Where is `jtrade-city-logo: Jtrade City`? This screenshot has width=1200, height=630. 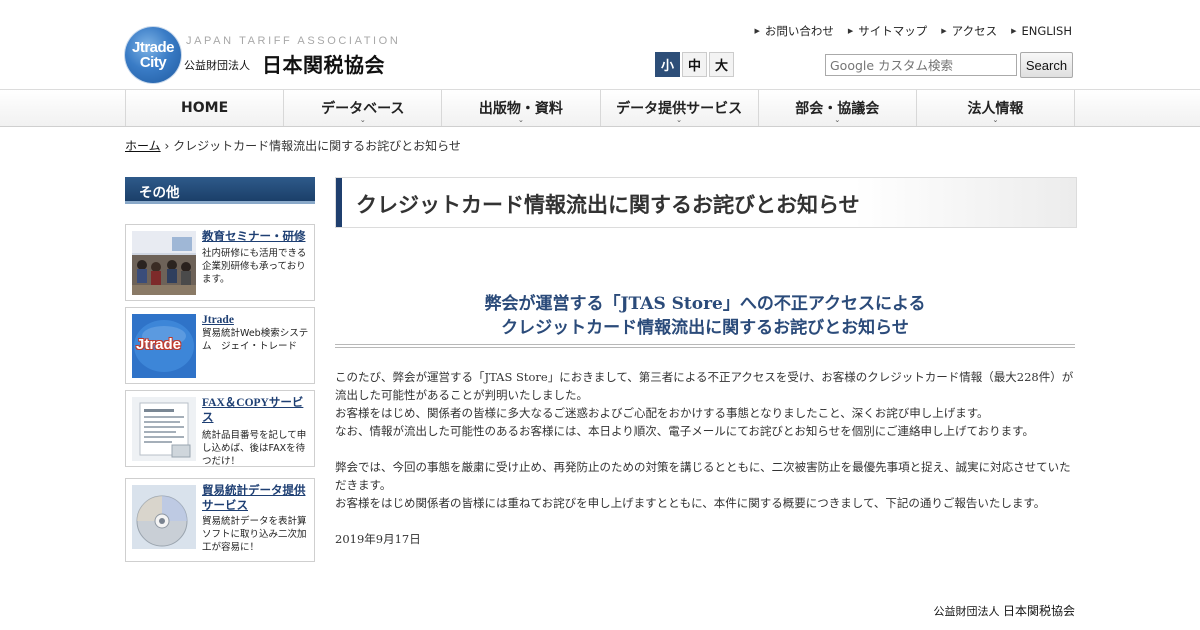
jtrade-city-logo: Jtrade City is located at coordinates (153, 55).